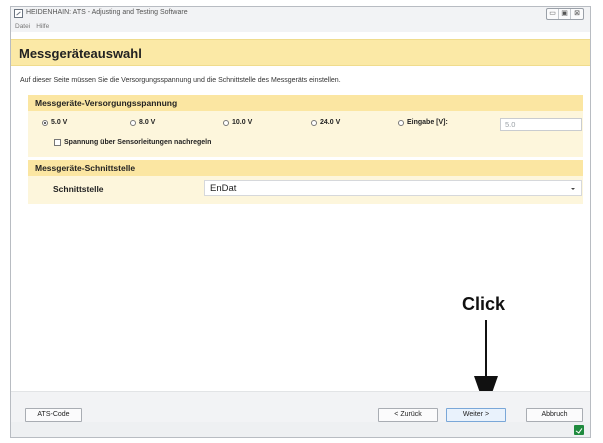 This screenshot has width=603, height=443. Describe the element at coordinates (579, 430) in the screenshot. I see `status-ok-icon` at that location.